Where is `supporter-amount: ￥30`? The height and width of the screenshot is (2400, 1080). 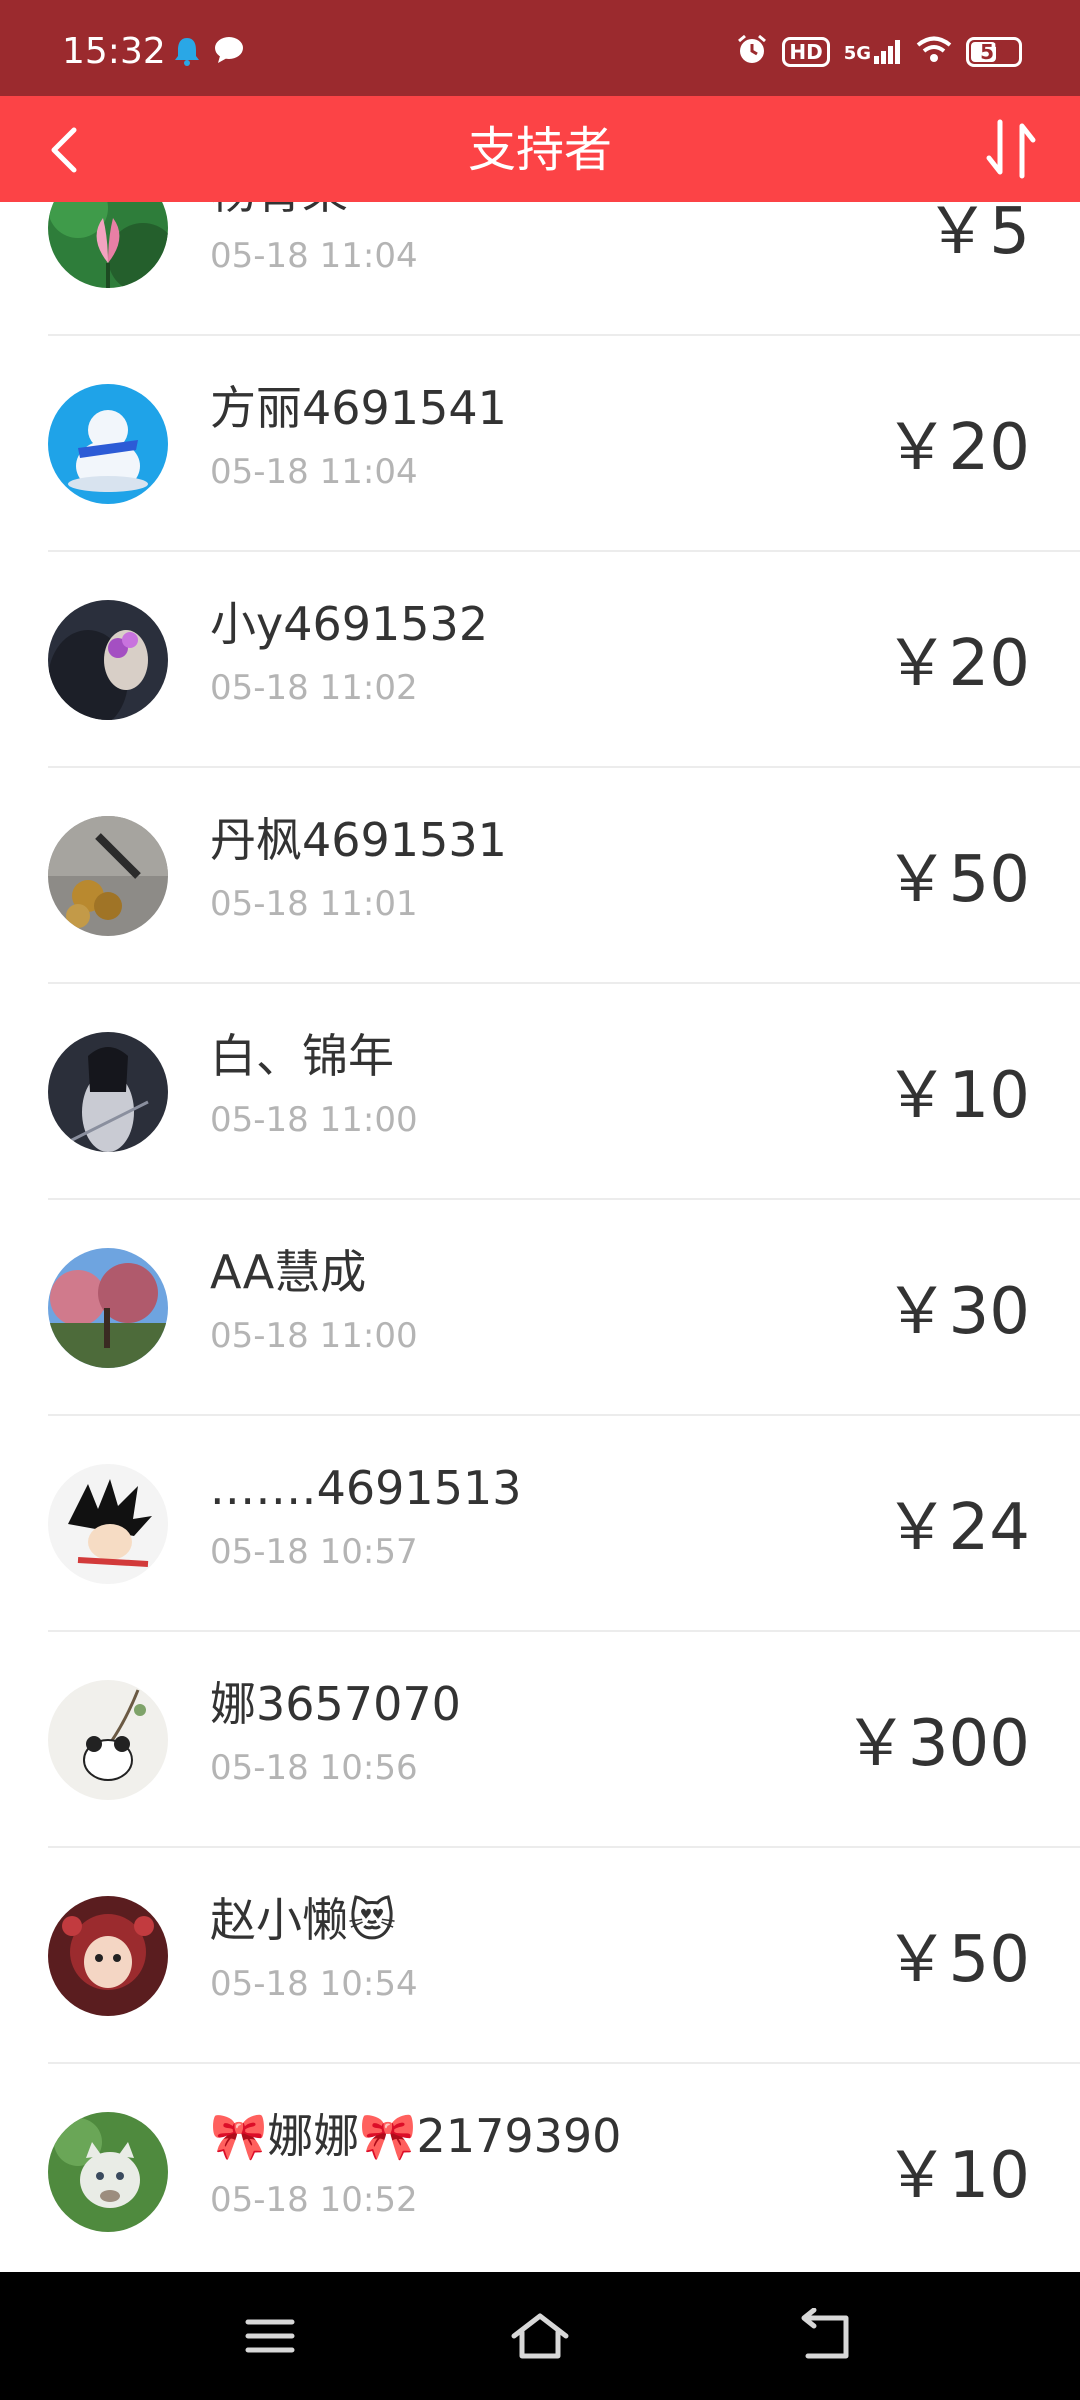
supporter-amount: ￥30 is located at coordinates (957, 1312).